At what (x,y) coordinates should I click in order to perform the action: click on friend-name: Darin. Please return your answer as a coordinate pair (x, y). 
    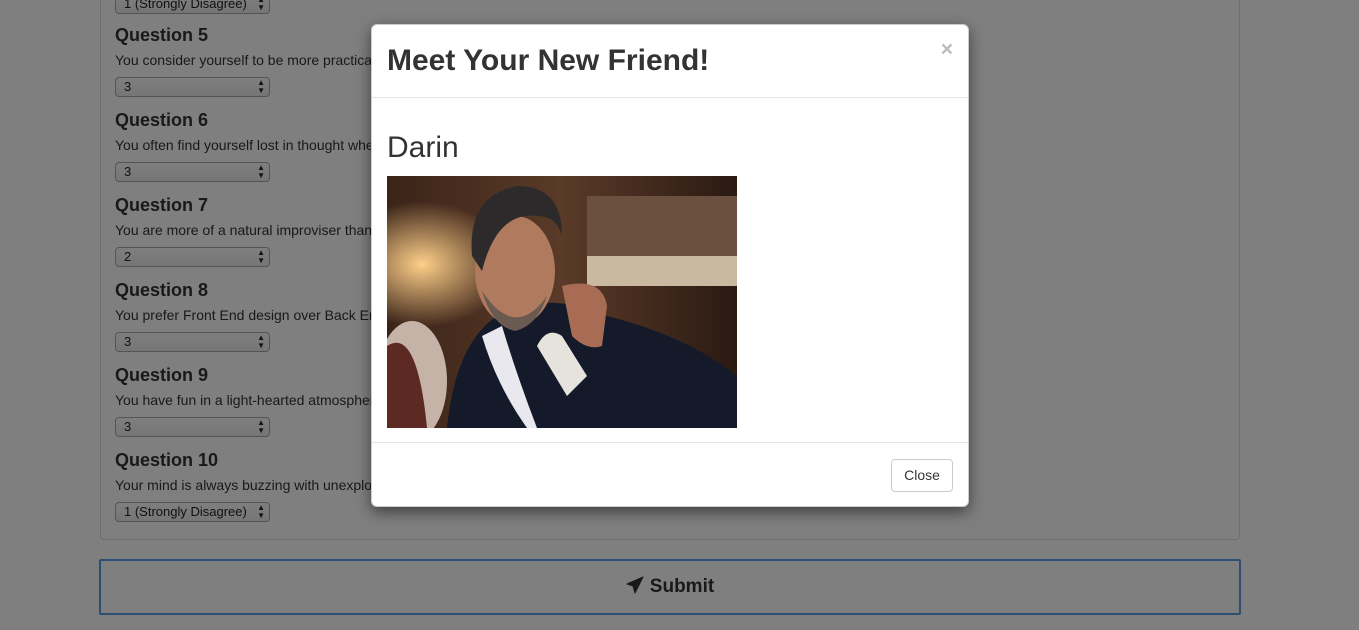
    Looking at the image, I should click on (423, 147).